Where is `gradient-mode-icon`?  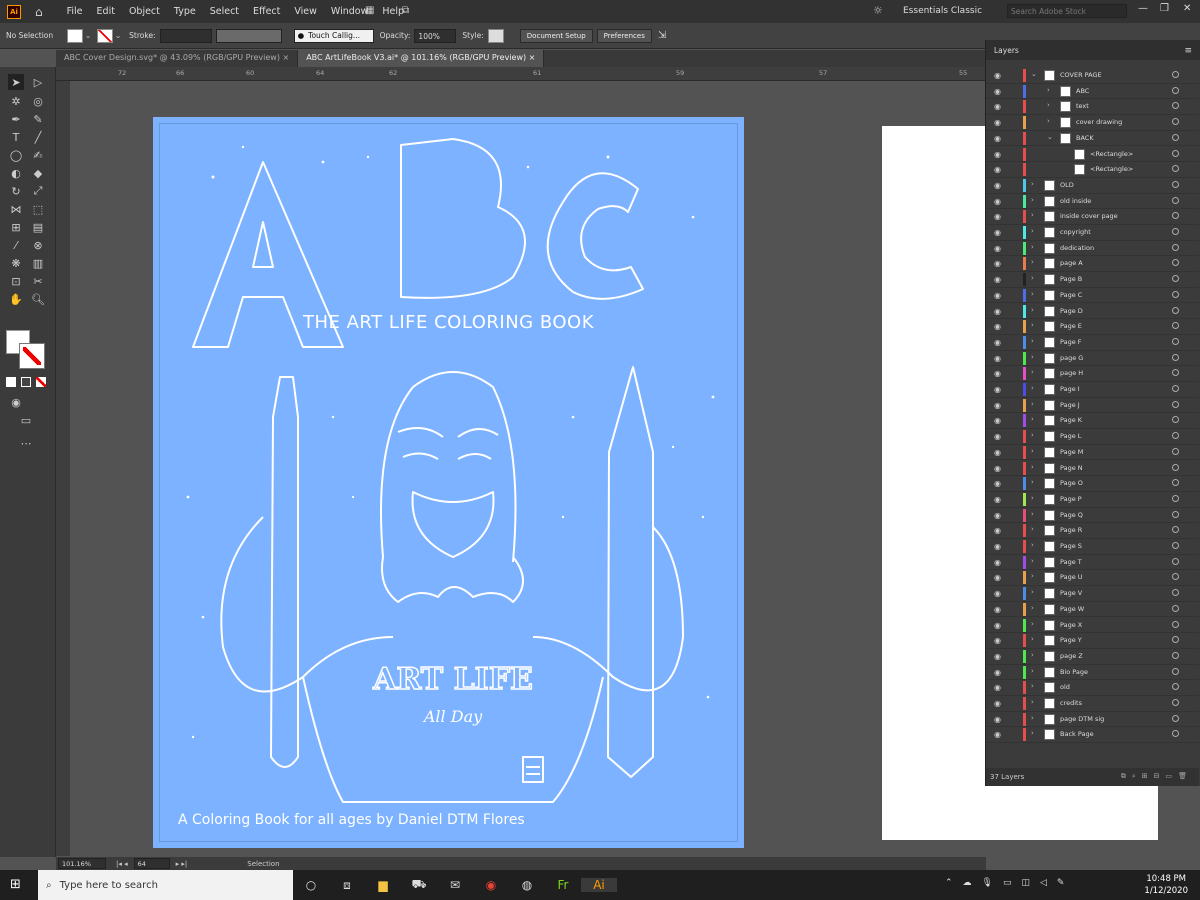
gradient-mode-icon is located at coordinates (26, 382).